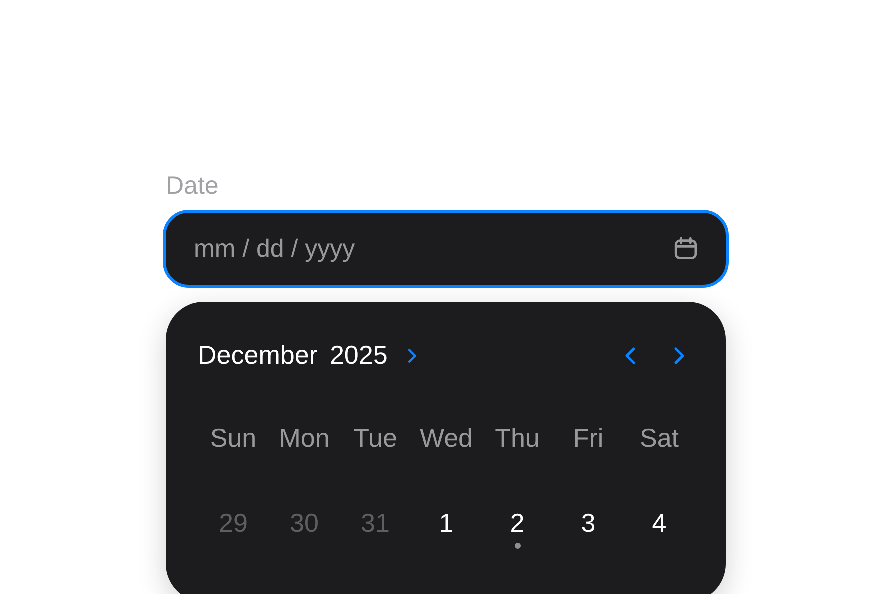  What do you see at coordinates (588, 528) in the screenshot?
I see `day-button: 3` at bounding box center [588, 528].